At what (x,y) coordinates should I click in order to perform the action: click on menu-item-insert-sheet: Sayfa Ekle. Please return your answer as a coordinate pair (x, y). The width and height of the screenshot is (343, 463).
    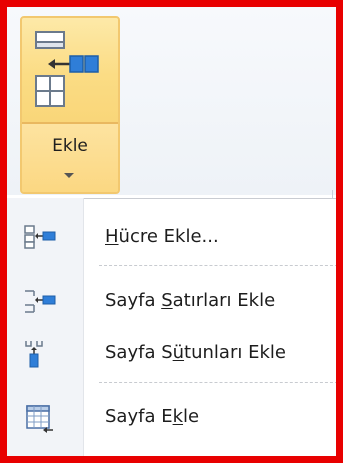
    Looking at the image, I should click on (175, 417).